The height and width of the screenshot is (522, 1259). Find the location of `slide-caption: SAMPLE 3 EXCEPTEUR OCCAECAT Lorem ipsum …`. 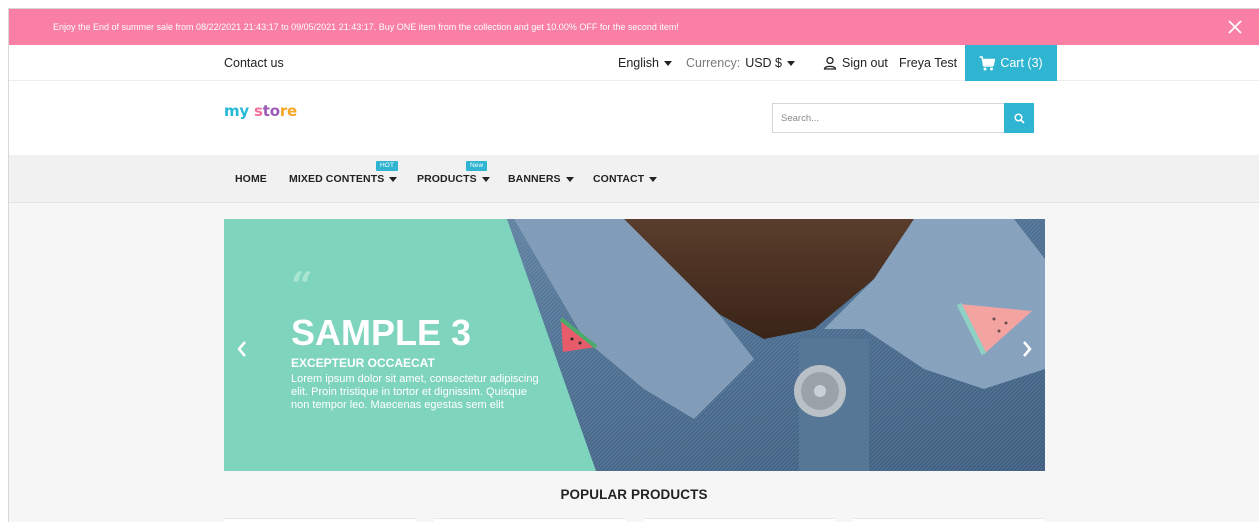

slide-caption: SAMPLE 3 EXCEPTEUR OCCAECAT Lorem ipsum … is located at coordinates (421, 363).